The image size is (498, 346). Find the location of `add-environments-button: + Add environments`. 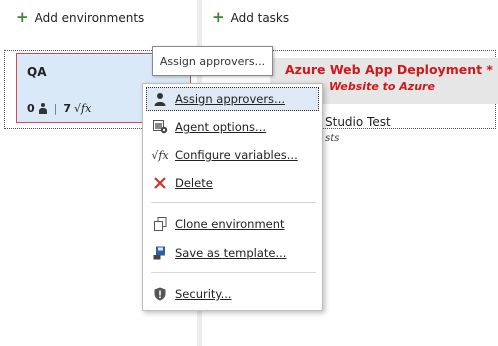

add-environments-button: + Add environments is located at coordinates (80, 17).